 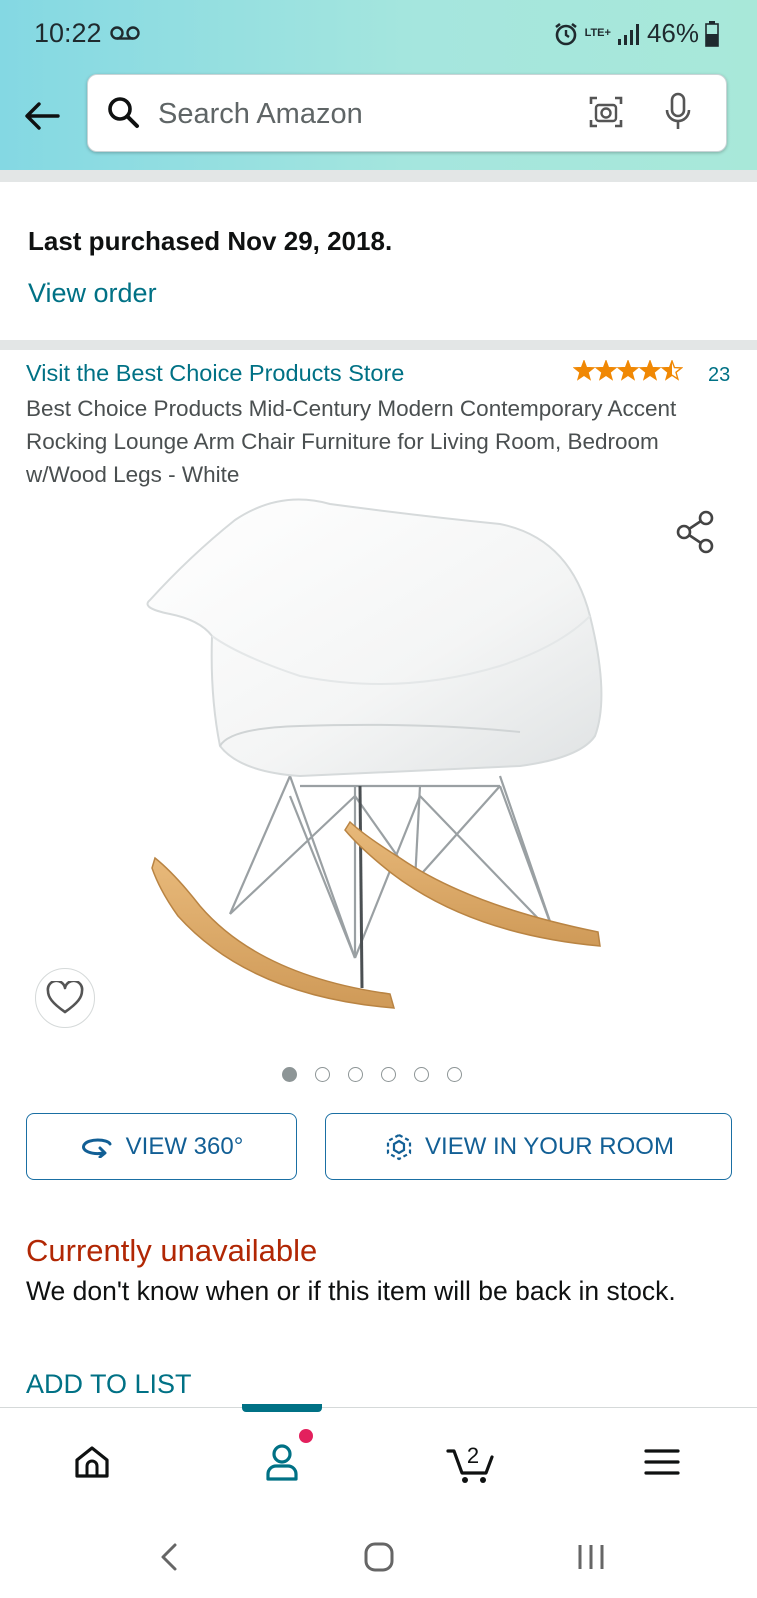 I want to click on wishlist-button, so click(x=65, y=998).